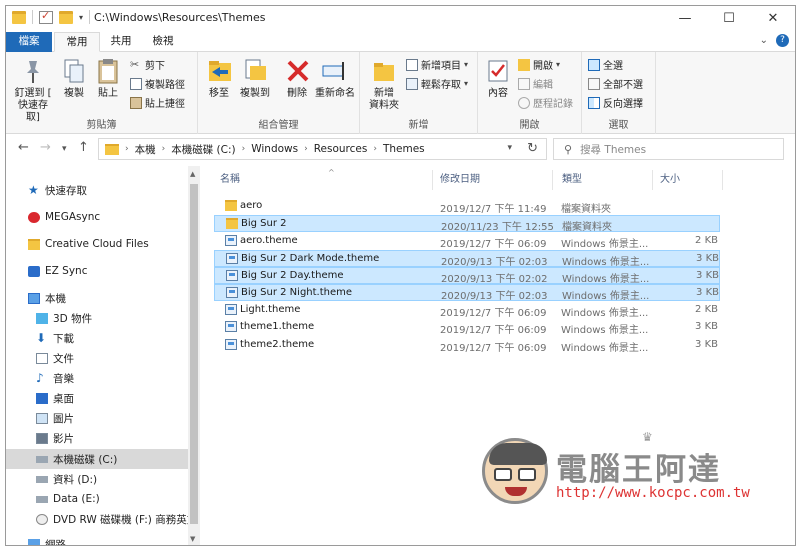  What do you see at coordinates (384, 99) in the screenshot?
I see `new-folder-label: 新增 資料夾` at bounding box center [384, 99].